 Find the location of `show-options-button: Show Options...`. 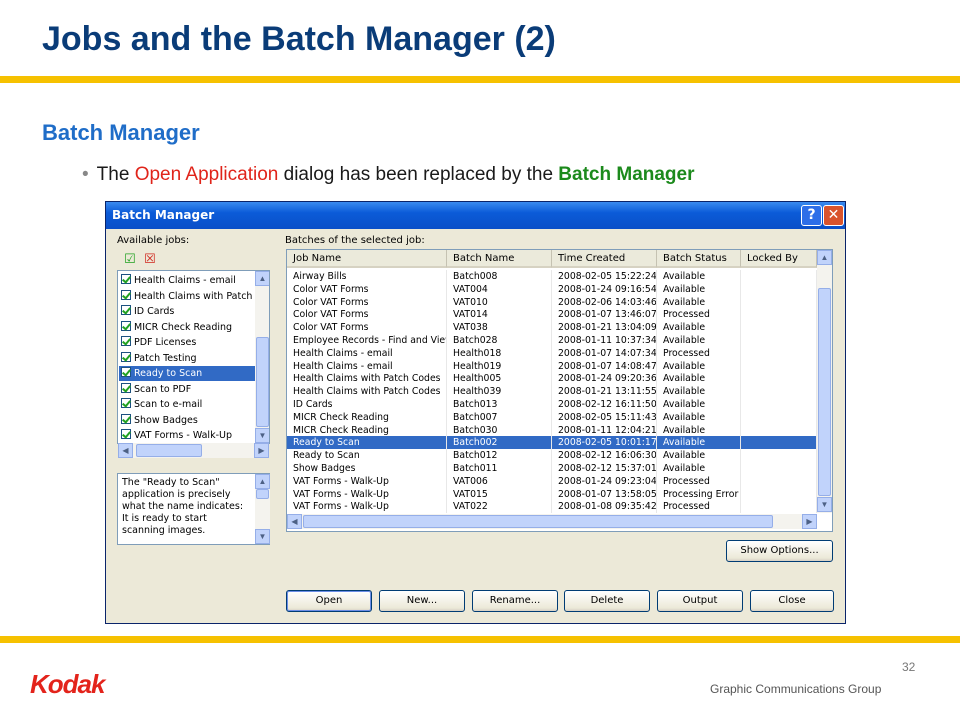

show-options-button: Show Options... is located at coordinates (779, 551).